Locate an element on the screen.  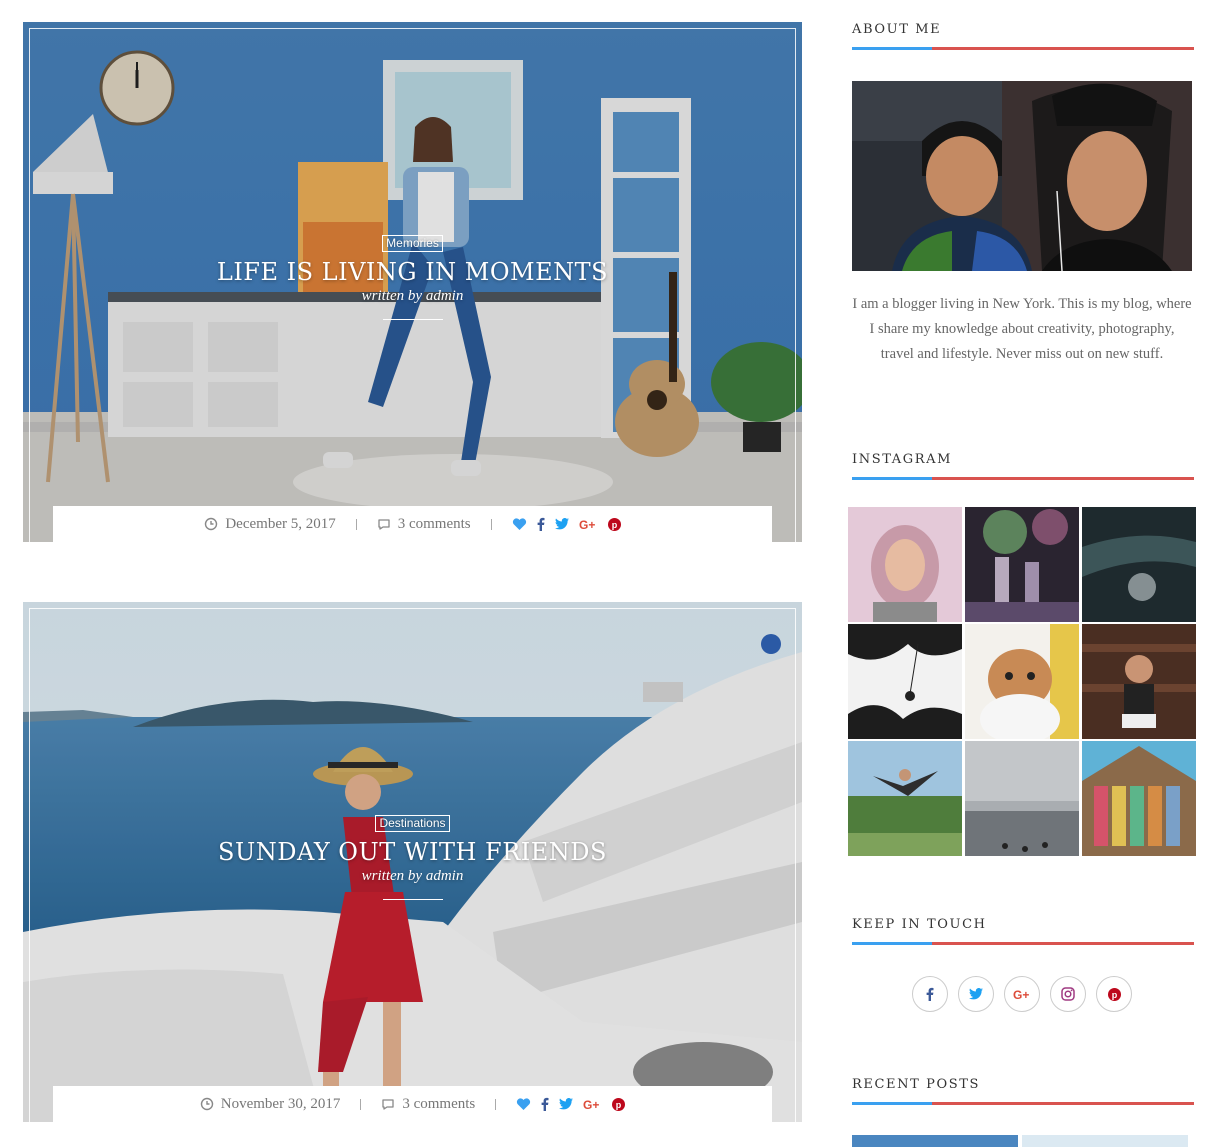
post-category-badge: Destinations is located at coordinates (412, 823).